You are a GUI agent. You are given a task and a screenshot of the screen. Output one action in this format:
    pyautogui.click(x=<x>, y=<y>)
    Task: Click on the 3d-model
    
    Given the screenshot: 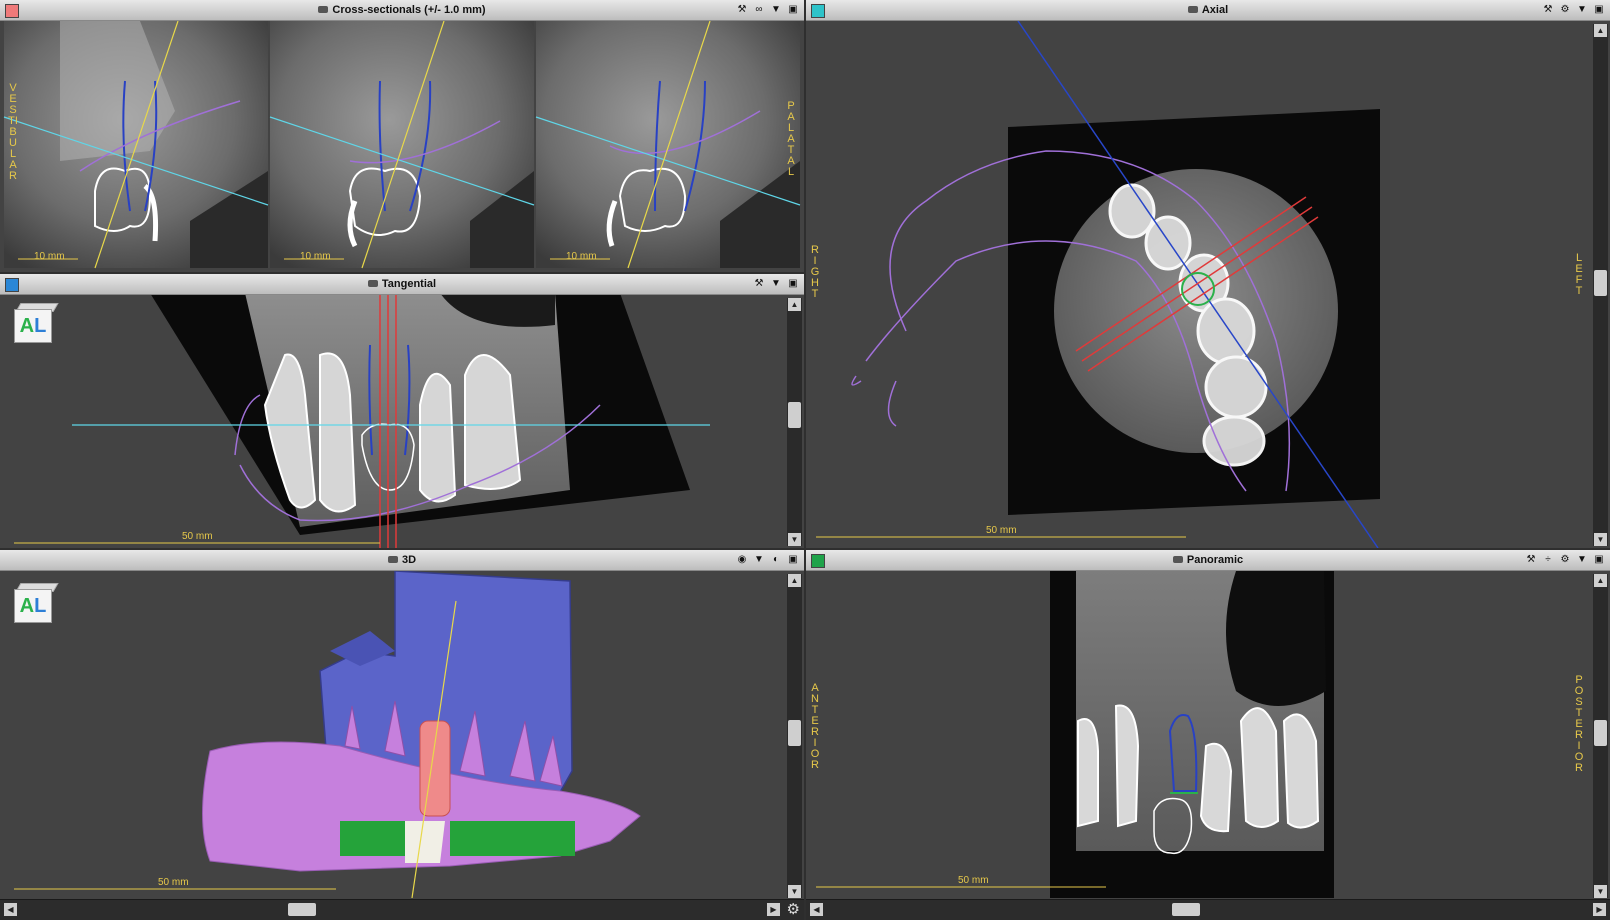 What is the action you would take?
    pyautogui.click(x=327, y=734)
    